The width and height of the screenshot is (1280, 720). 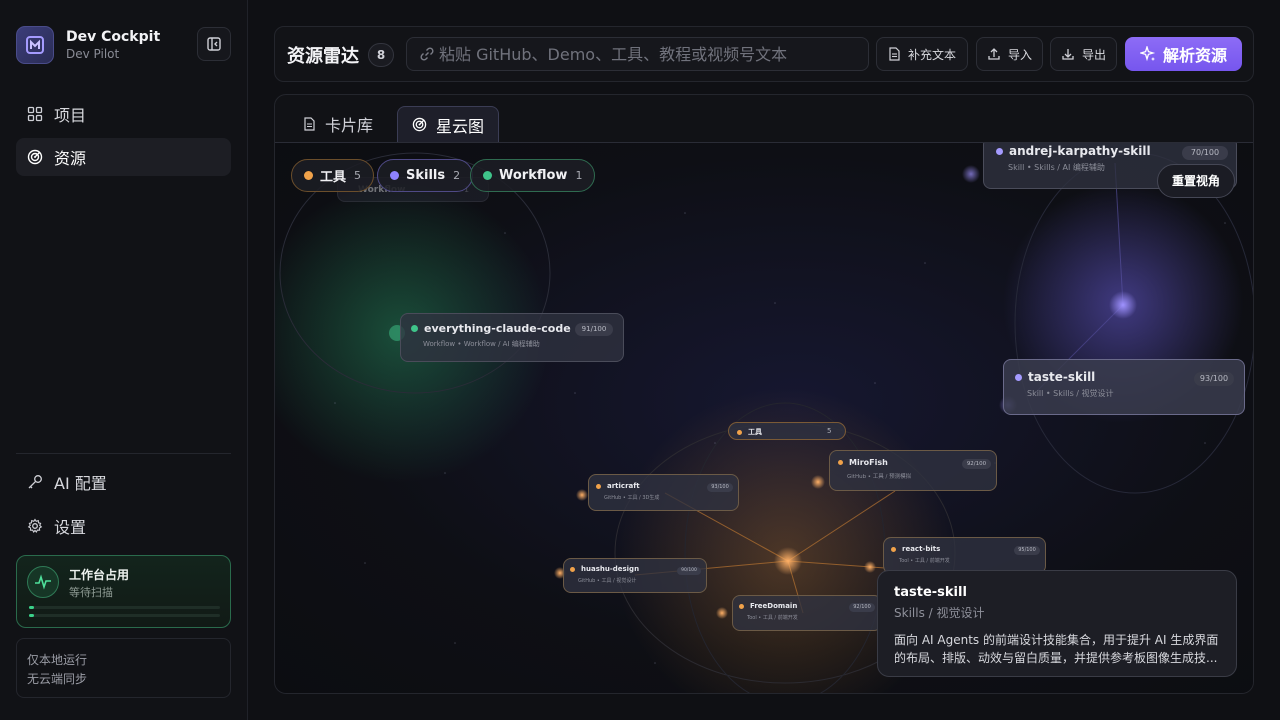 I want to click on legend-tools: 工具 5, so click(x=333, y=175).